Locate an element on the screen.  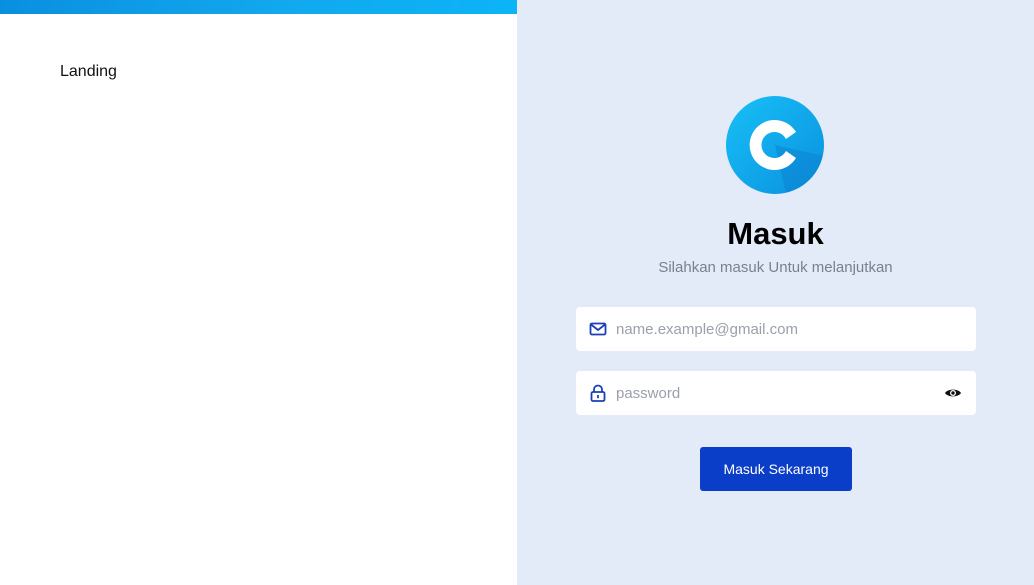
password-field is located at coordinates (776, 393).